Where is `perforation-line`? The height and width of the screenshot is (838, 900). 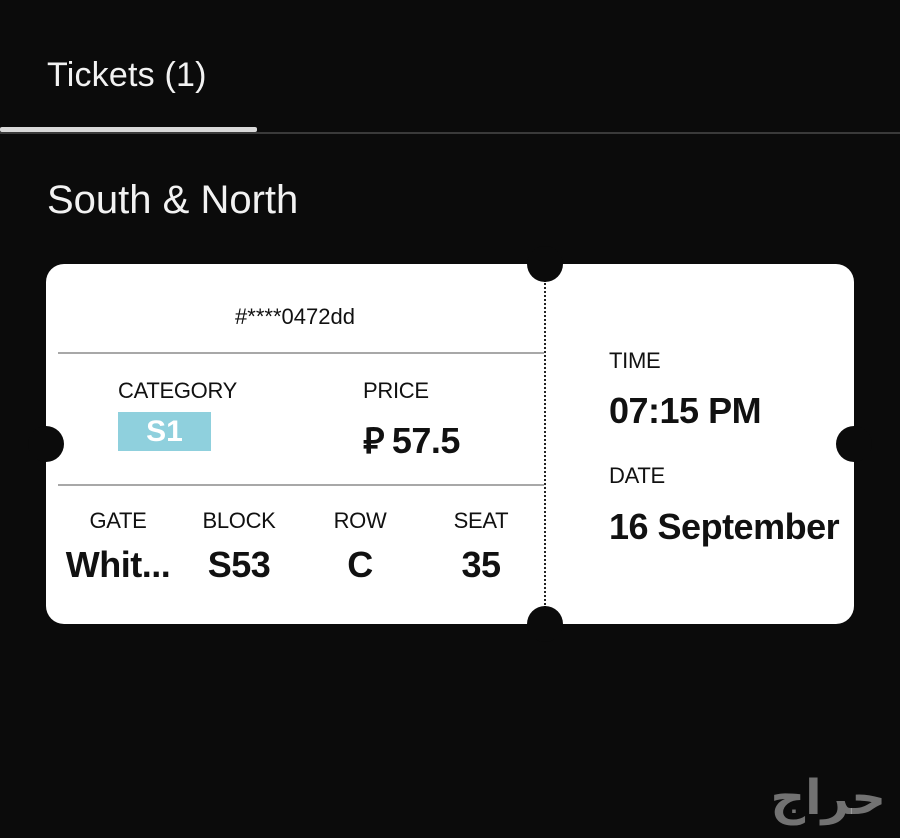 perforation-line is located at coordinates (545, 444).